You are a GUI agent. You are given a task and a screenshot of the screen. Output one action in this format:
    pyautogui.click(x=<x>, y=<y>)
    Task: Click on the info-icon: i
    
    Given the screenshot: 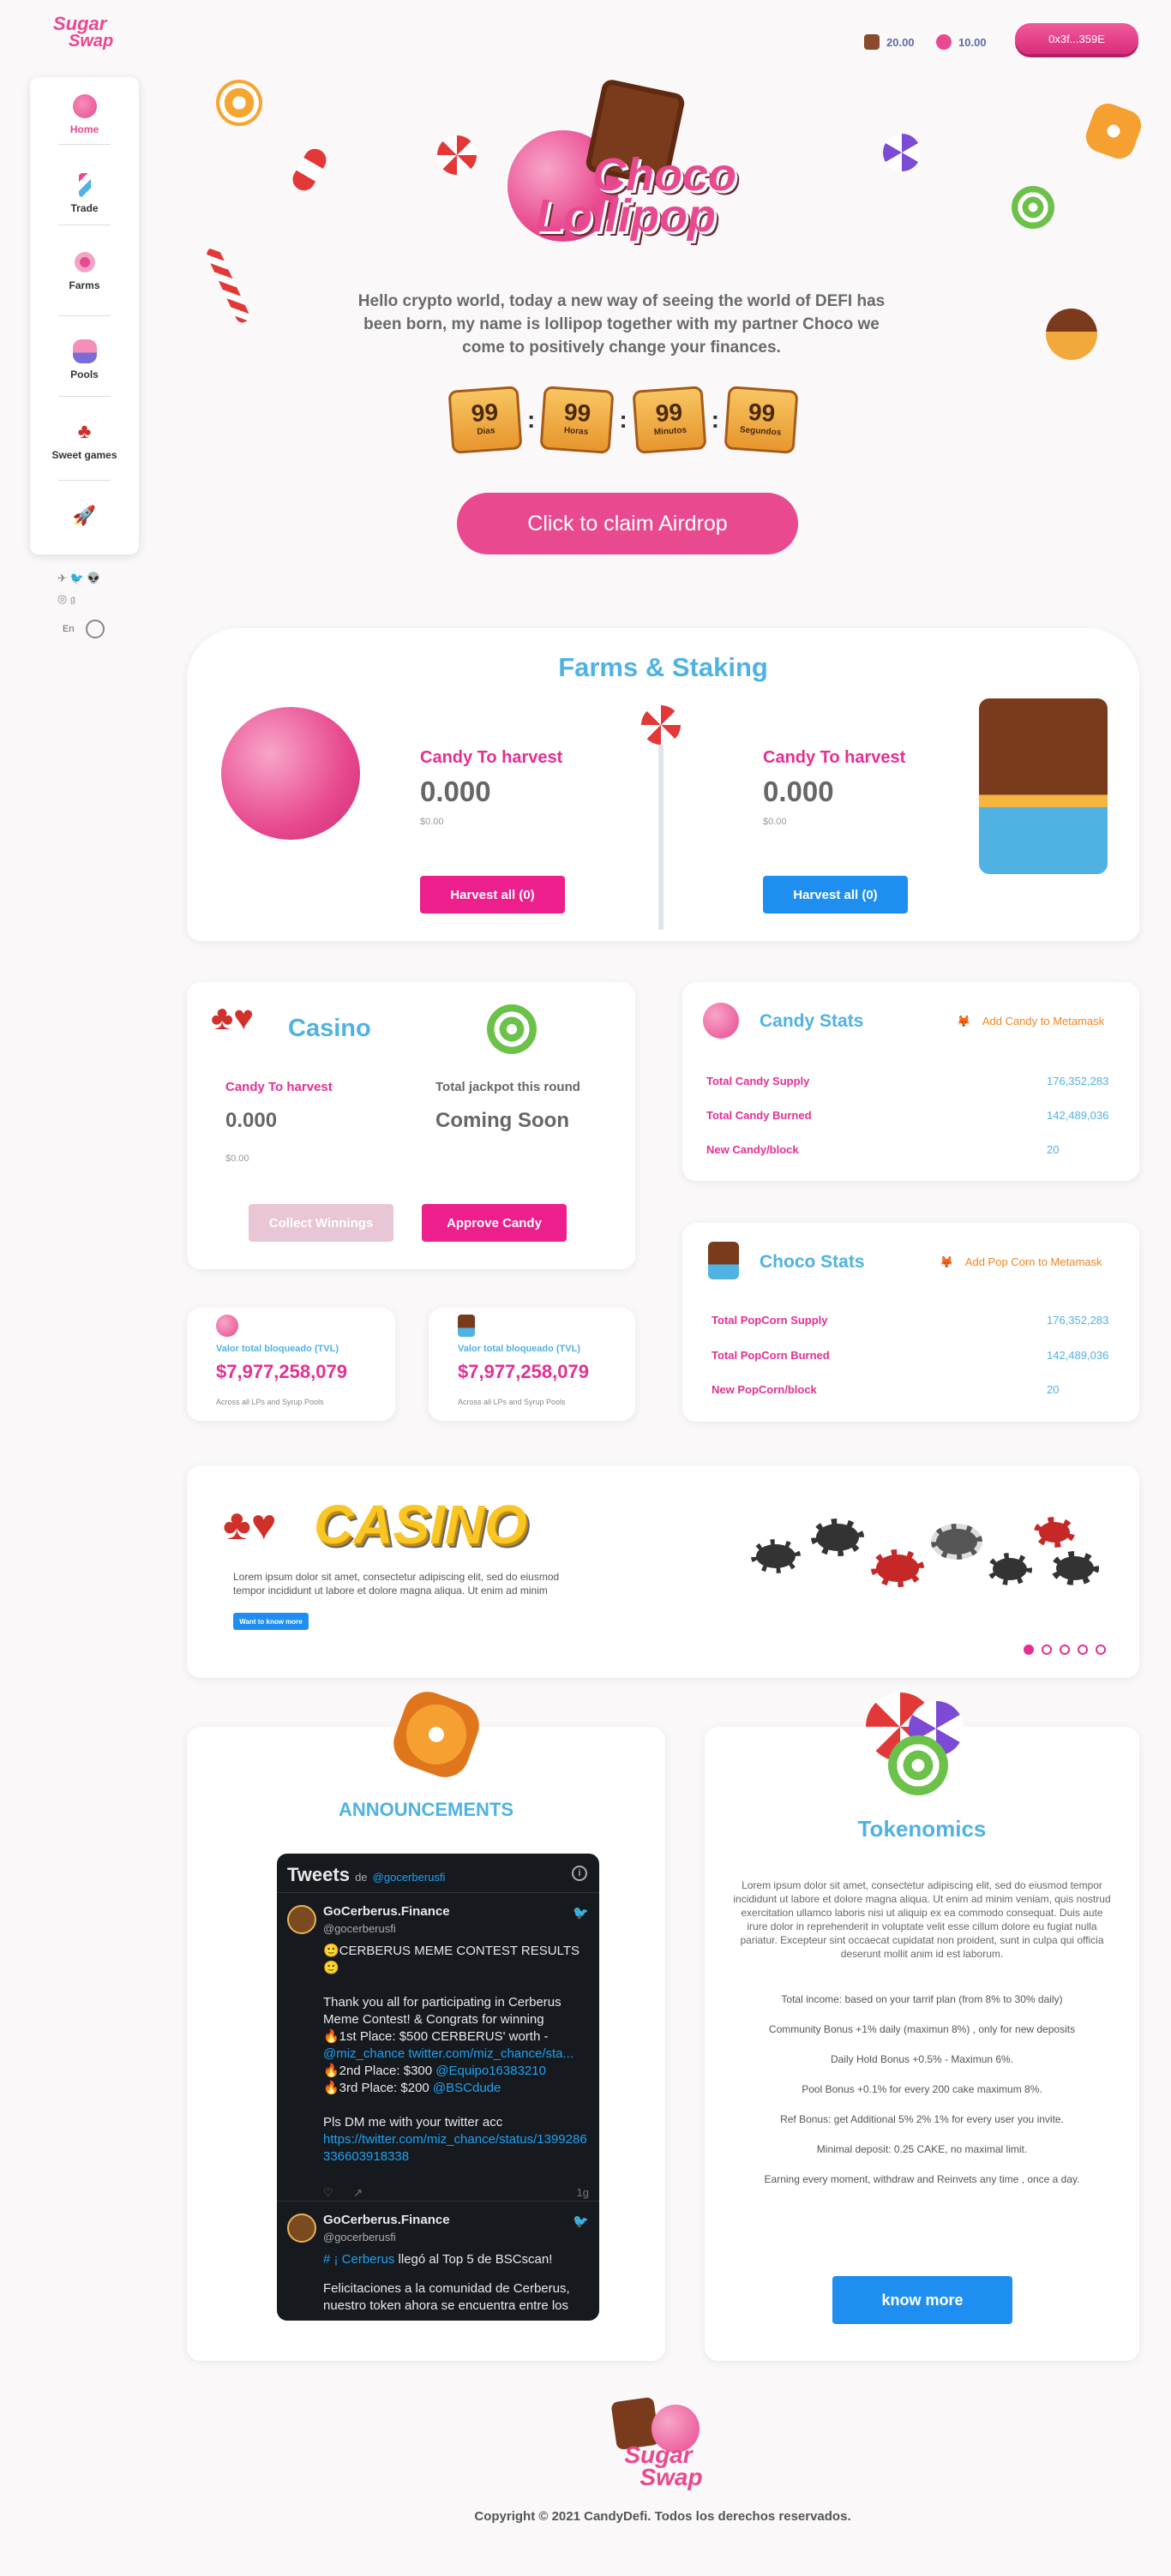 What is the action you would take?
    pyautogui.click(x=579, y=1873)
    